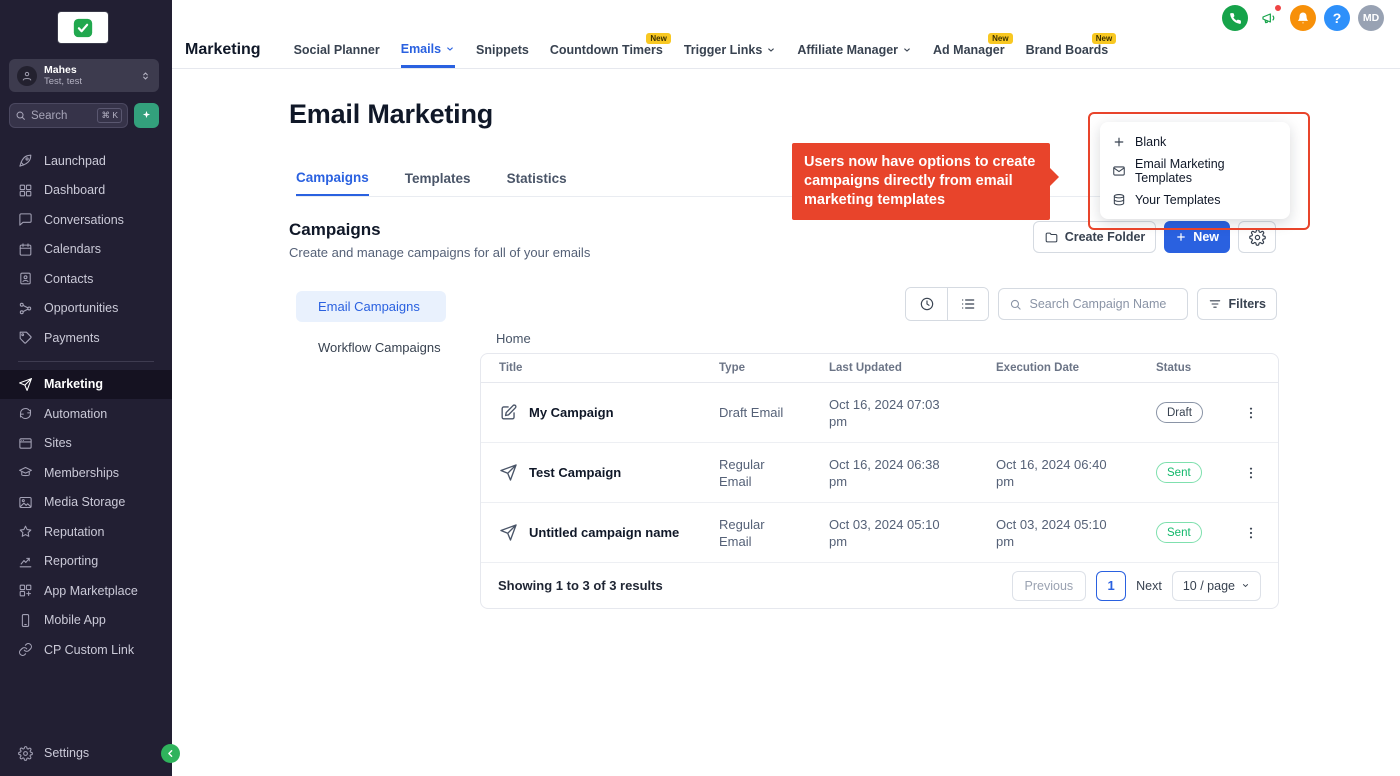  I want to click on breadcrumb: Home, so click(513, 338).